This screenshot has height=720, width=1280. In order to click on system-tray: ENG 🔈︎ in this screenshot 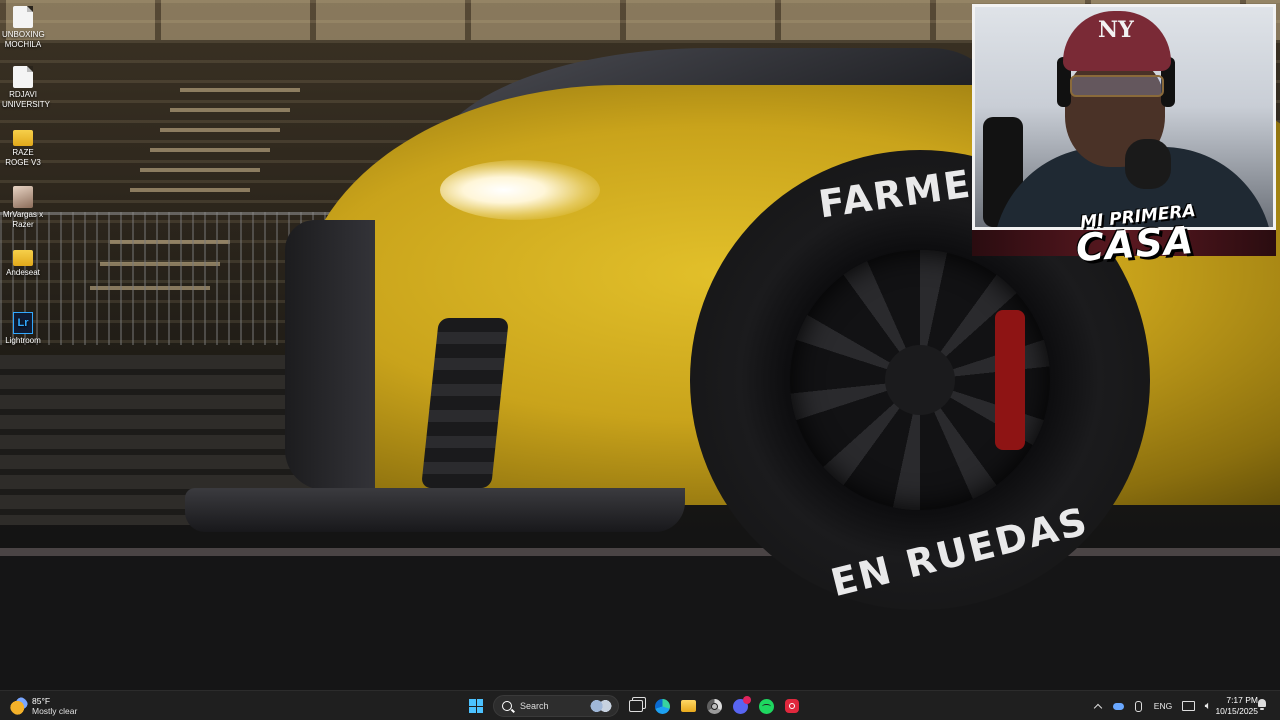, I will do `click(1153, 706)`.